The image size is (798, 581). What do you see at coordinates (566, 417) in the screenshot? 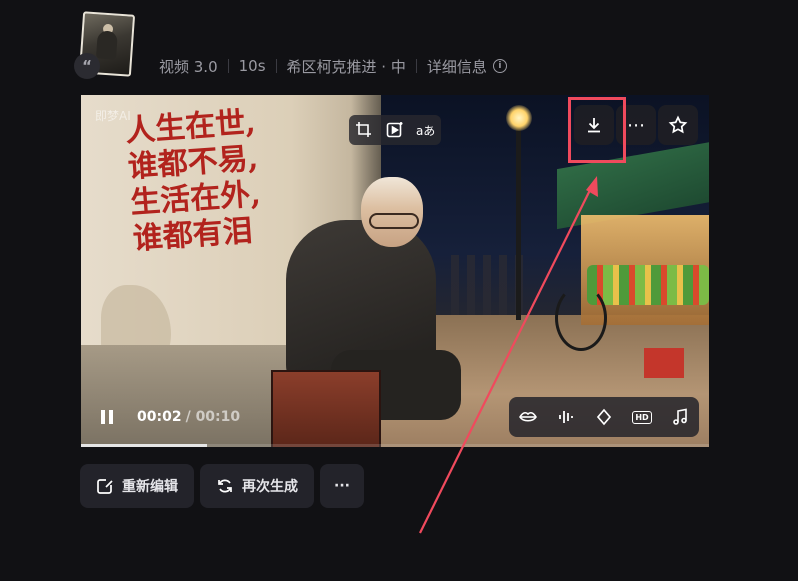
I see `audio-waveform-icon` at bounding box center [566, 417].